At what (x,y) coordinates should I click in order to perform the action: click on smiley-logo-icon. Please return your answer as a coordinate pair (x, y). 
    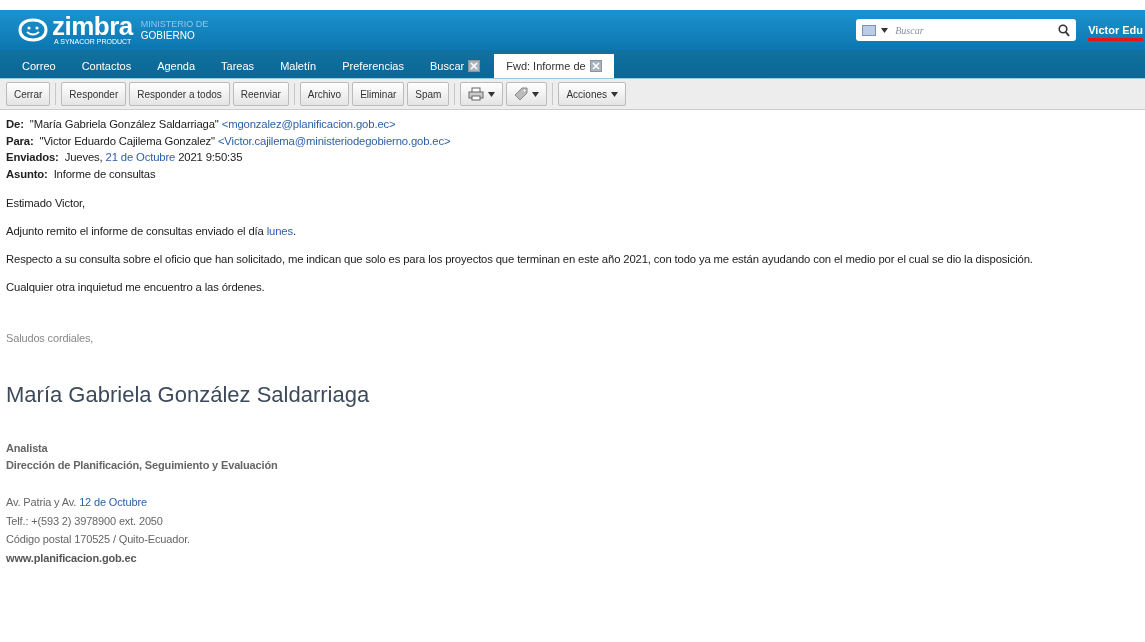
    Looking at the image, I should click on (33, 30).